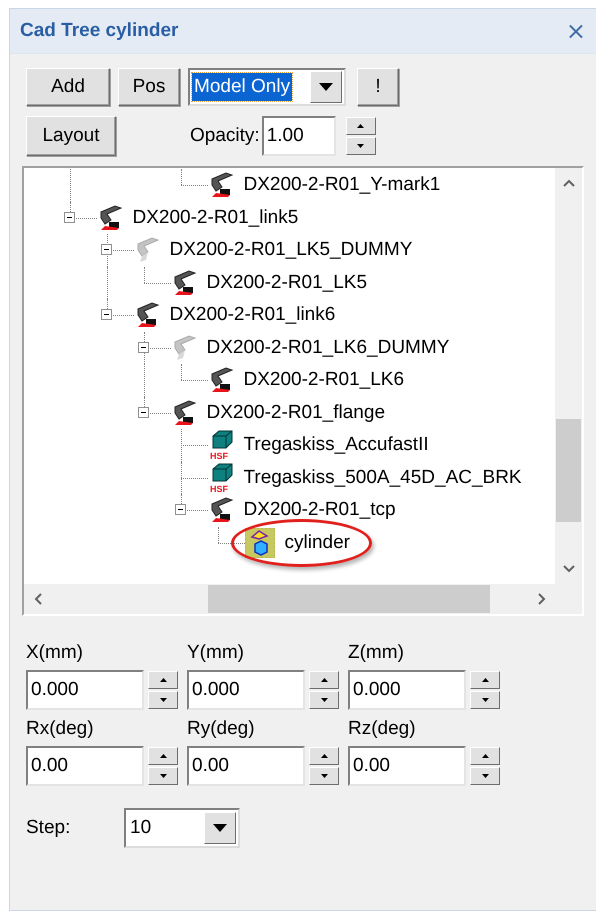  What do you see at coordinates (225, 136) in the screenshot?
I see `opacity-label: Opacity:` at bounding box center [225, 136].